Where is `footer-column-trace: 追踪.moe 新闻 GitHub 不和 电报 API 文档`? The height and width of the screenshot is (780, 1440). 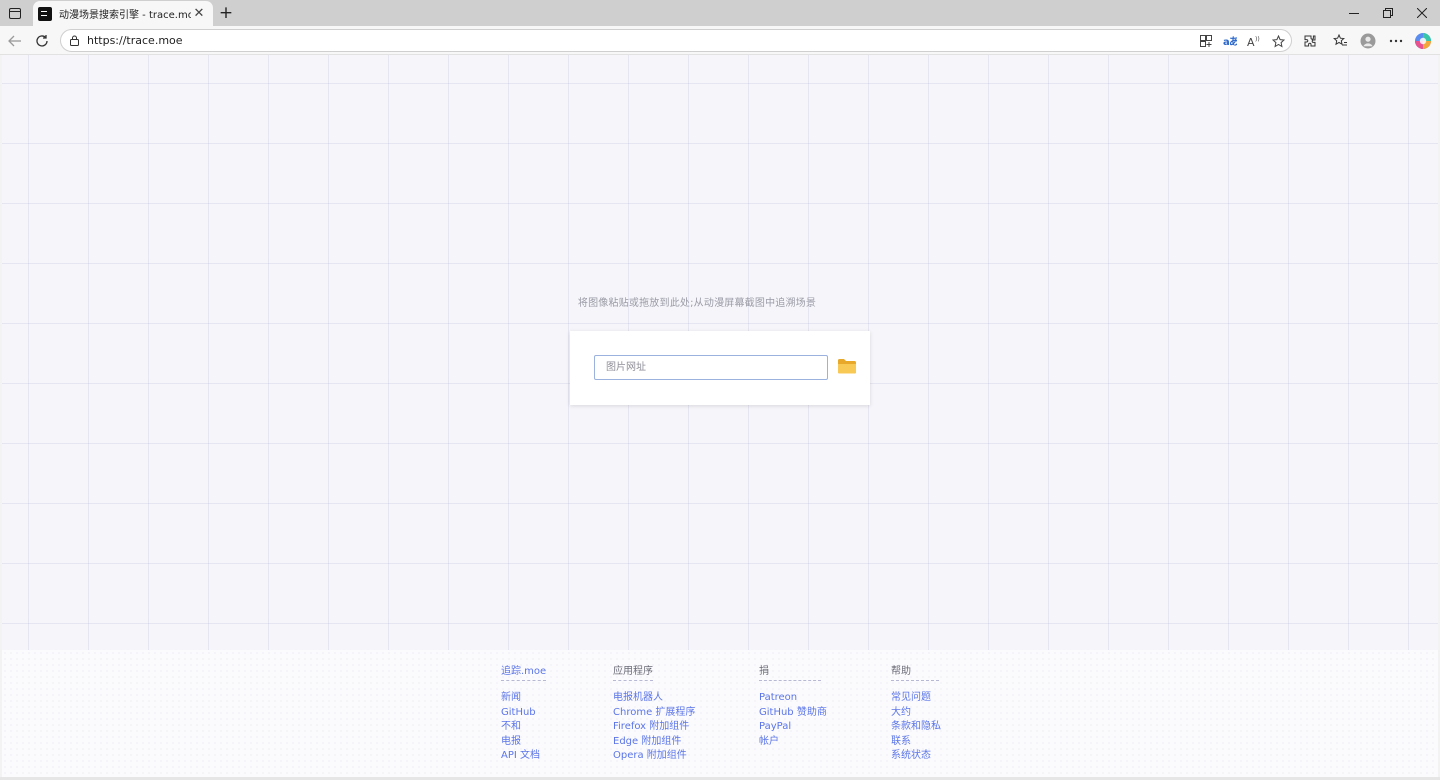
footer-column-trace: 追踪.moe 新闻 GitHub 不和 电报 API 文档 is located at coordinates (524, 711).